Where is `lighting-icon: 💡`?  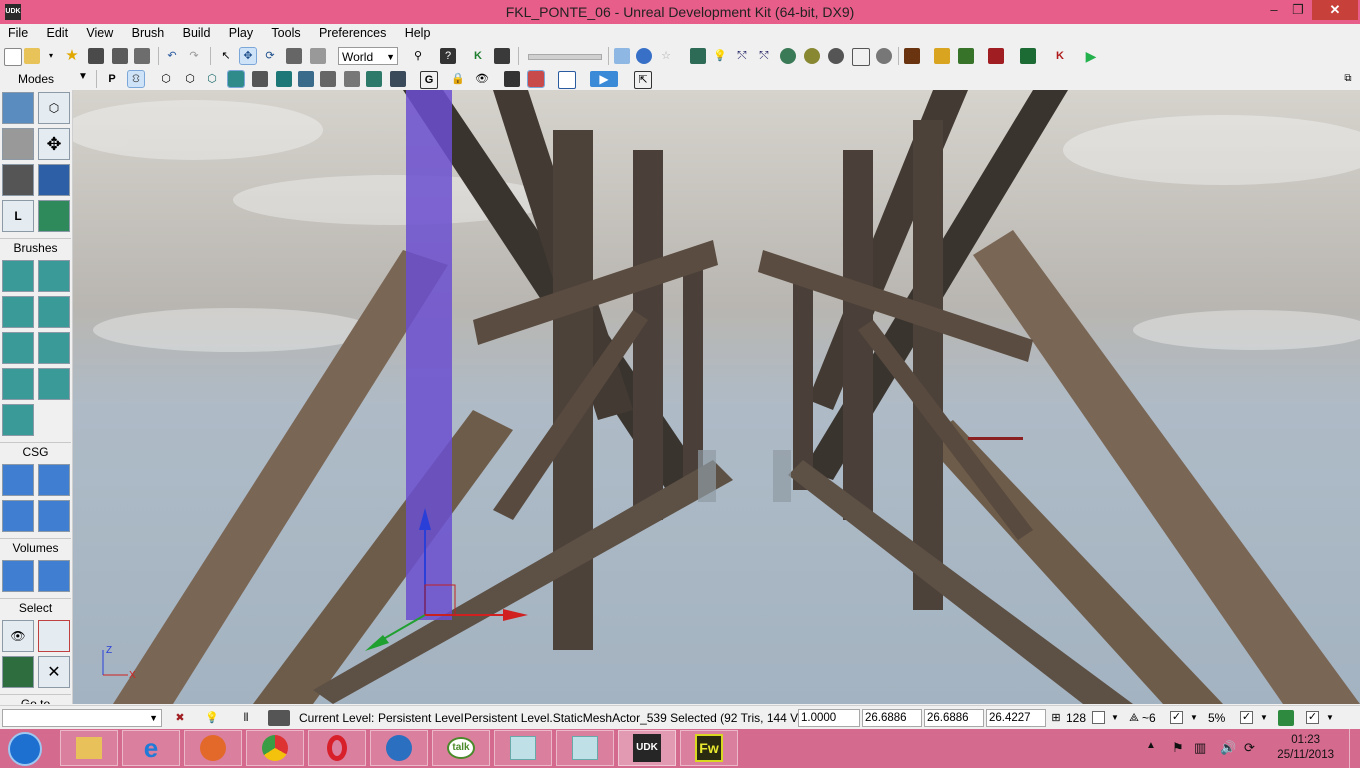 lighting-icon: 💡 is located at coordinates (212, 718).